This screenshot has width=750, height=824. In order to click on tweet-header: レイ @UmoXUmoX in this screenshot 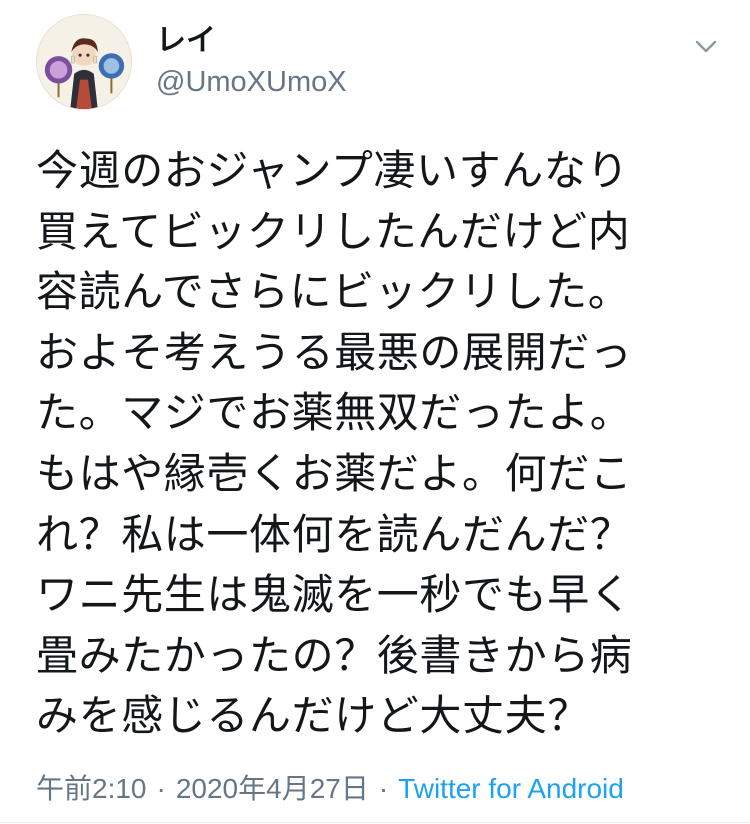, I will do `click(381, 69)`.